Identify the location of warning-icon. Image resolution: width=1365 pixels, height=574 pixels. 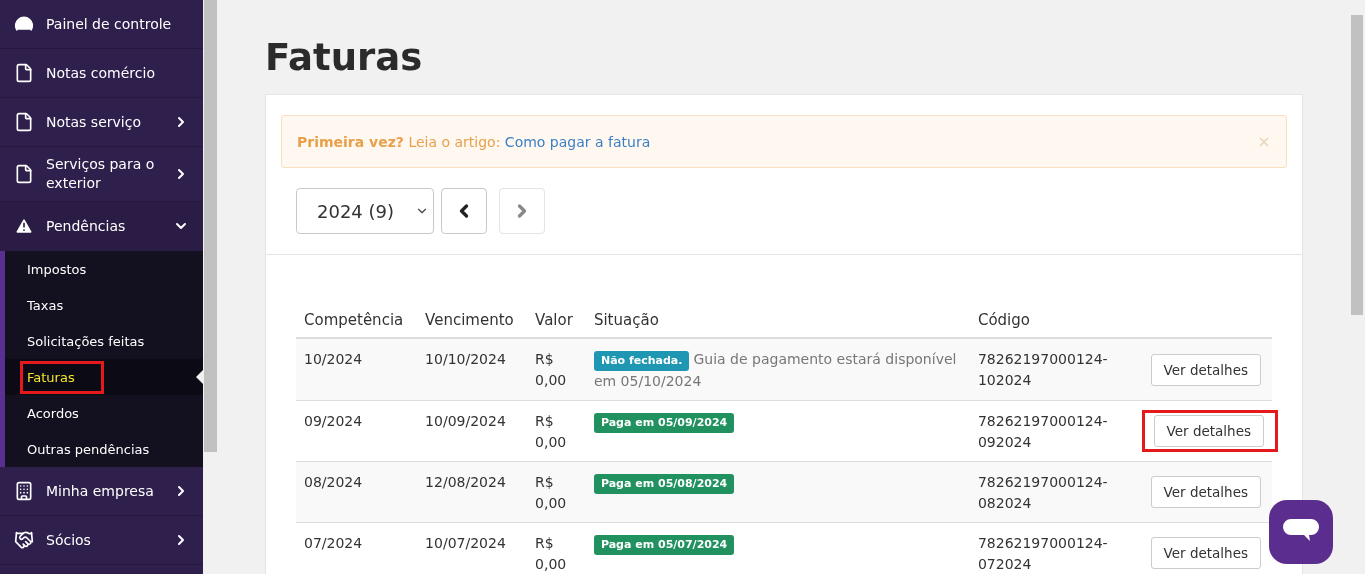
(24, 226).